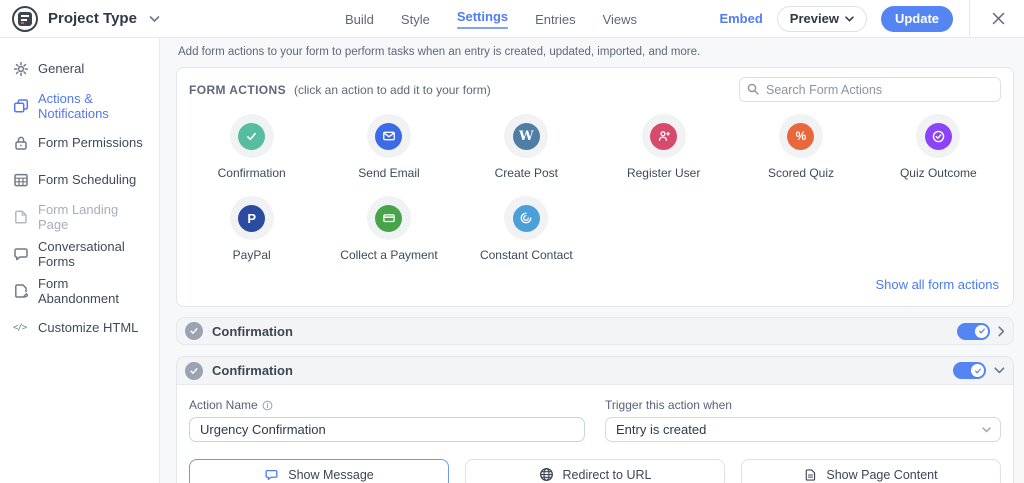 The width and height of the screenshot is (1024, 483). What do you see at coordinates (800, 173) in the screenshot?
I see `action-label: Scored Quiz` at bounding box center [800, 173].